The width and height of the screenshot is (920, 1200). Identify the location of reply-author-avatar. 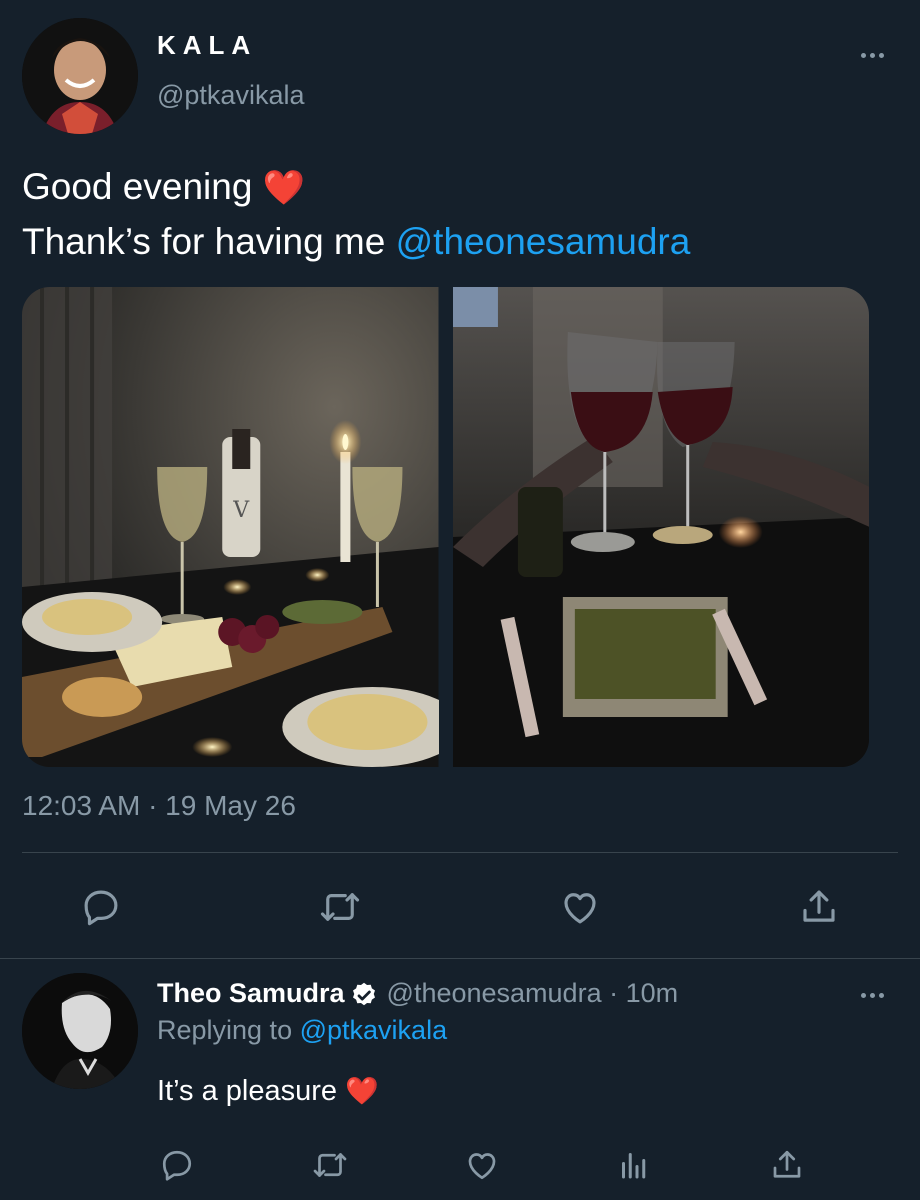
(80, 1031).